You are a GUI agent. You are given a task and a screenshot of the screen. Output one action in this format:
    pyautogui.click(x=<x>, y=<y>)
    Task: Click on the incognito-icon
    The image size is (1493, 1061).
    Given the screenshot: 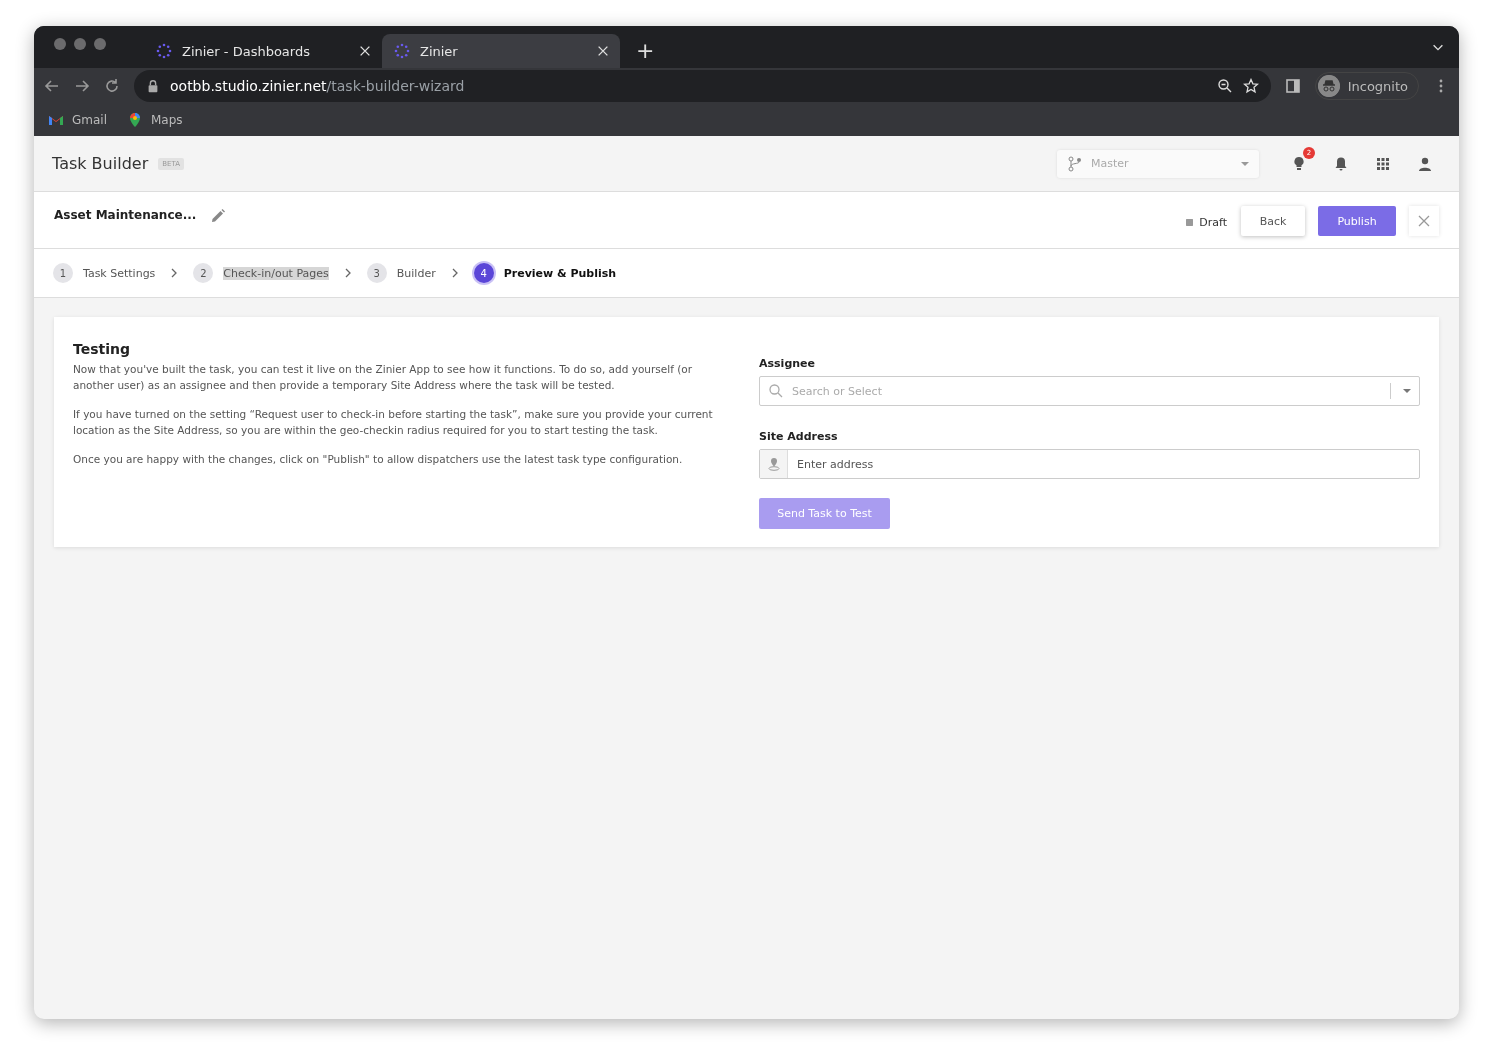 What is the action you would take?
    pyautogui.click(x=1328, y=86)
    